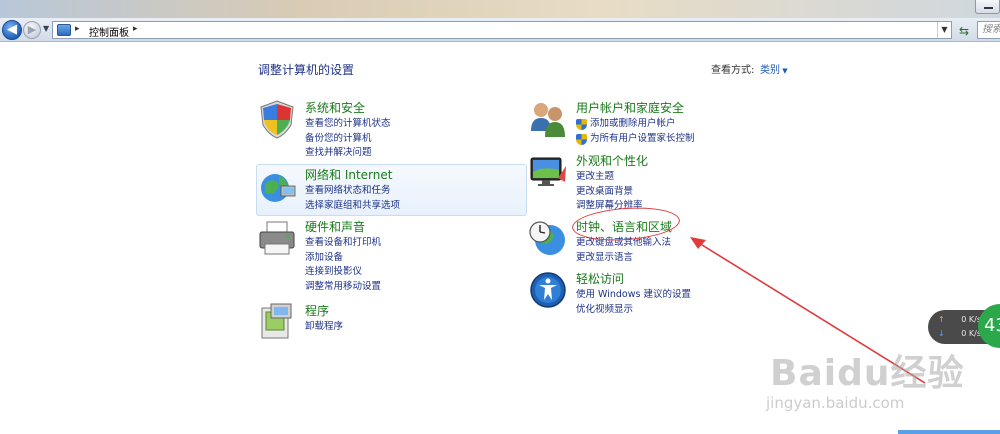 The image size is (1000, 434). I want to click on recent-pages-dropdown-icon: ▼, so click(46, 28).